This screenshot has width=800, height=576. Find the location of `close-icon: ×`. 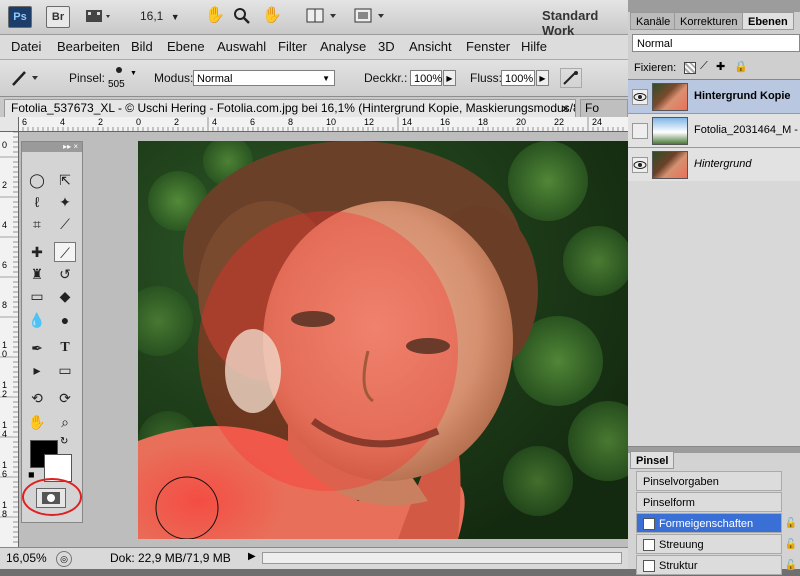

close-icon: × is located at coordinates (565, 108).